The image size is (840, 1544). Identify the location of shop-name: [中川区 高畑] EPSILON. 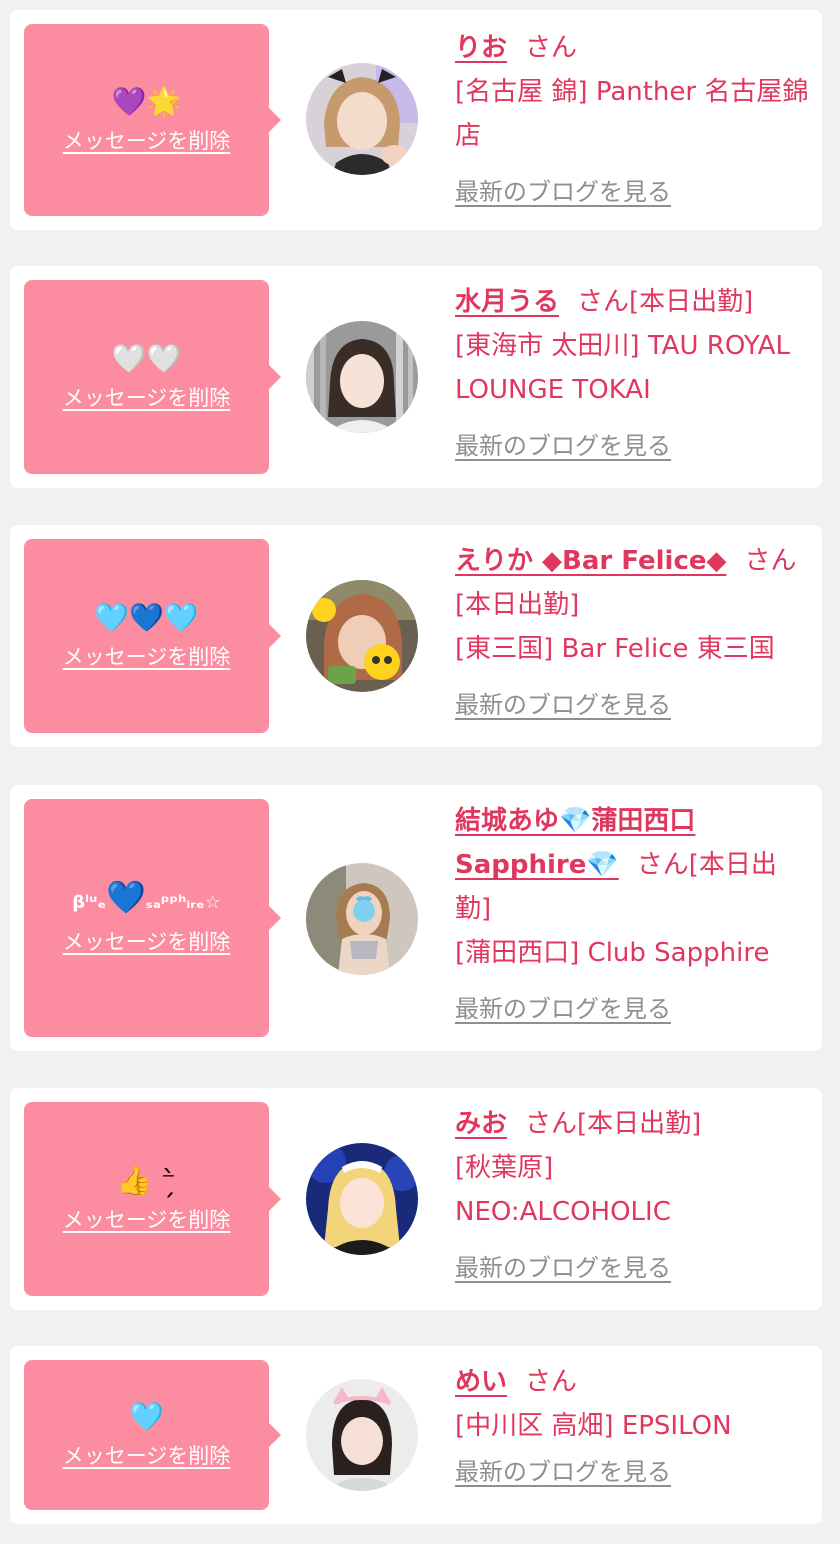
(593, 1426).